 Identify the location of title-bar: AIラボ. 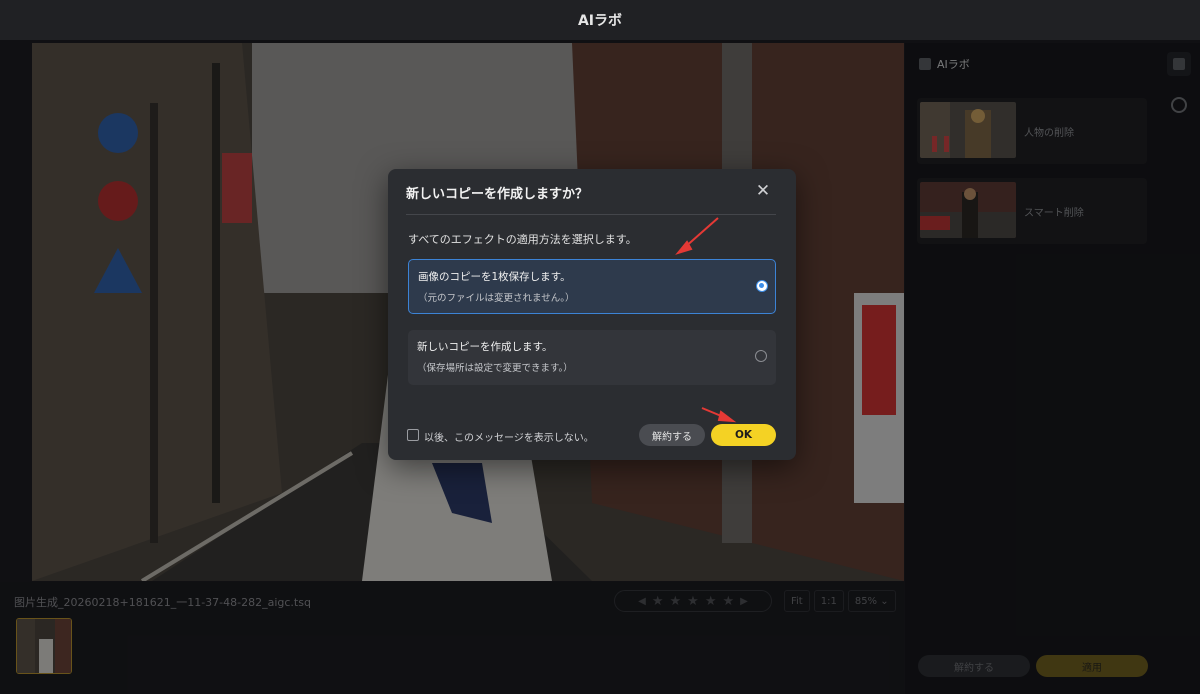
(600, 20).